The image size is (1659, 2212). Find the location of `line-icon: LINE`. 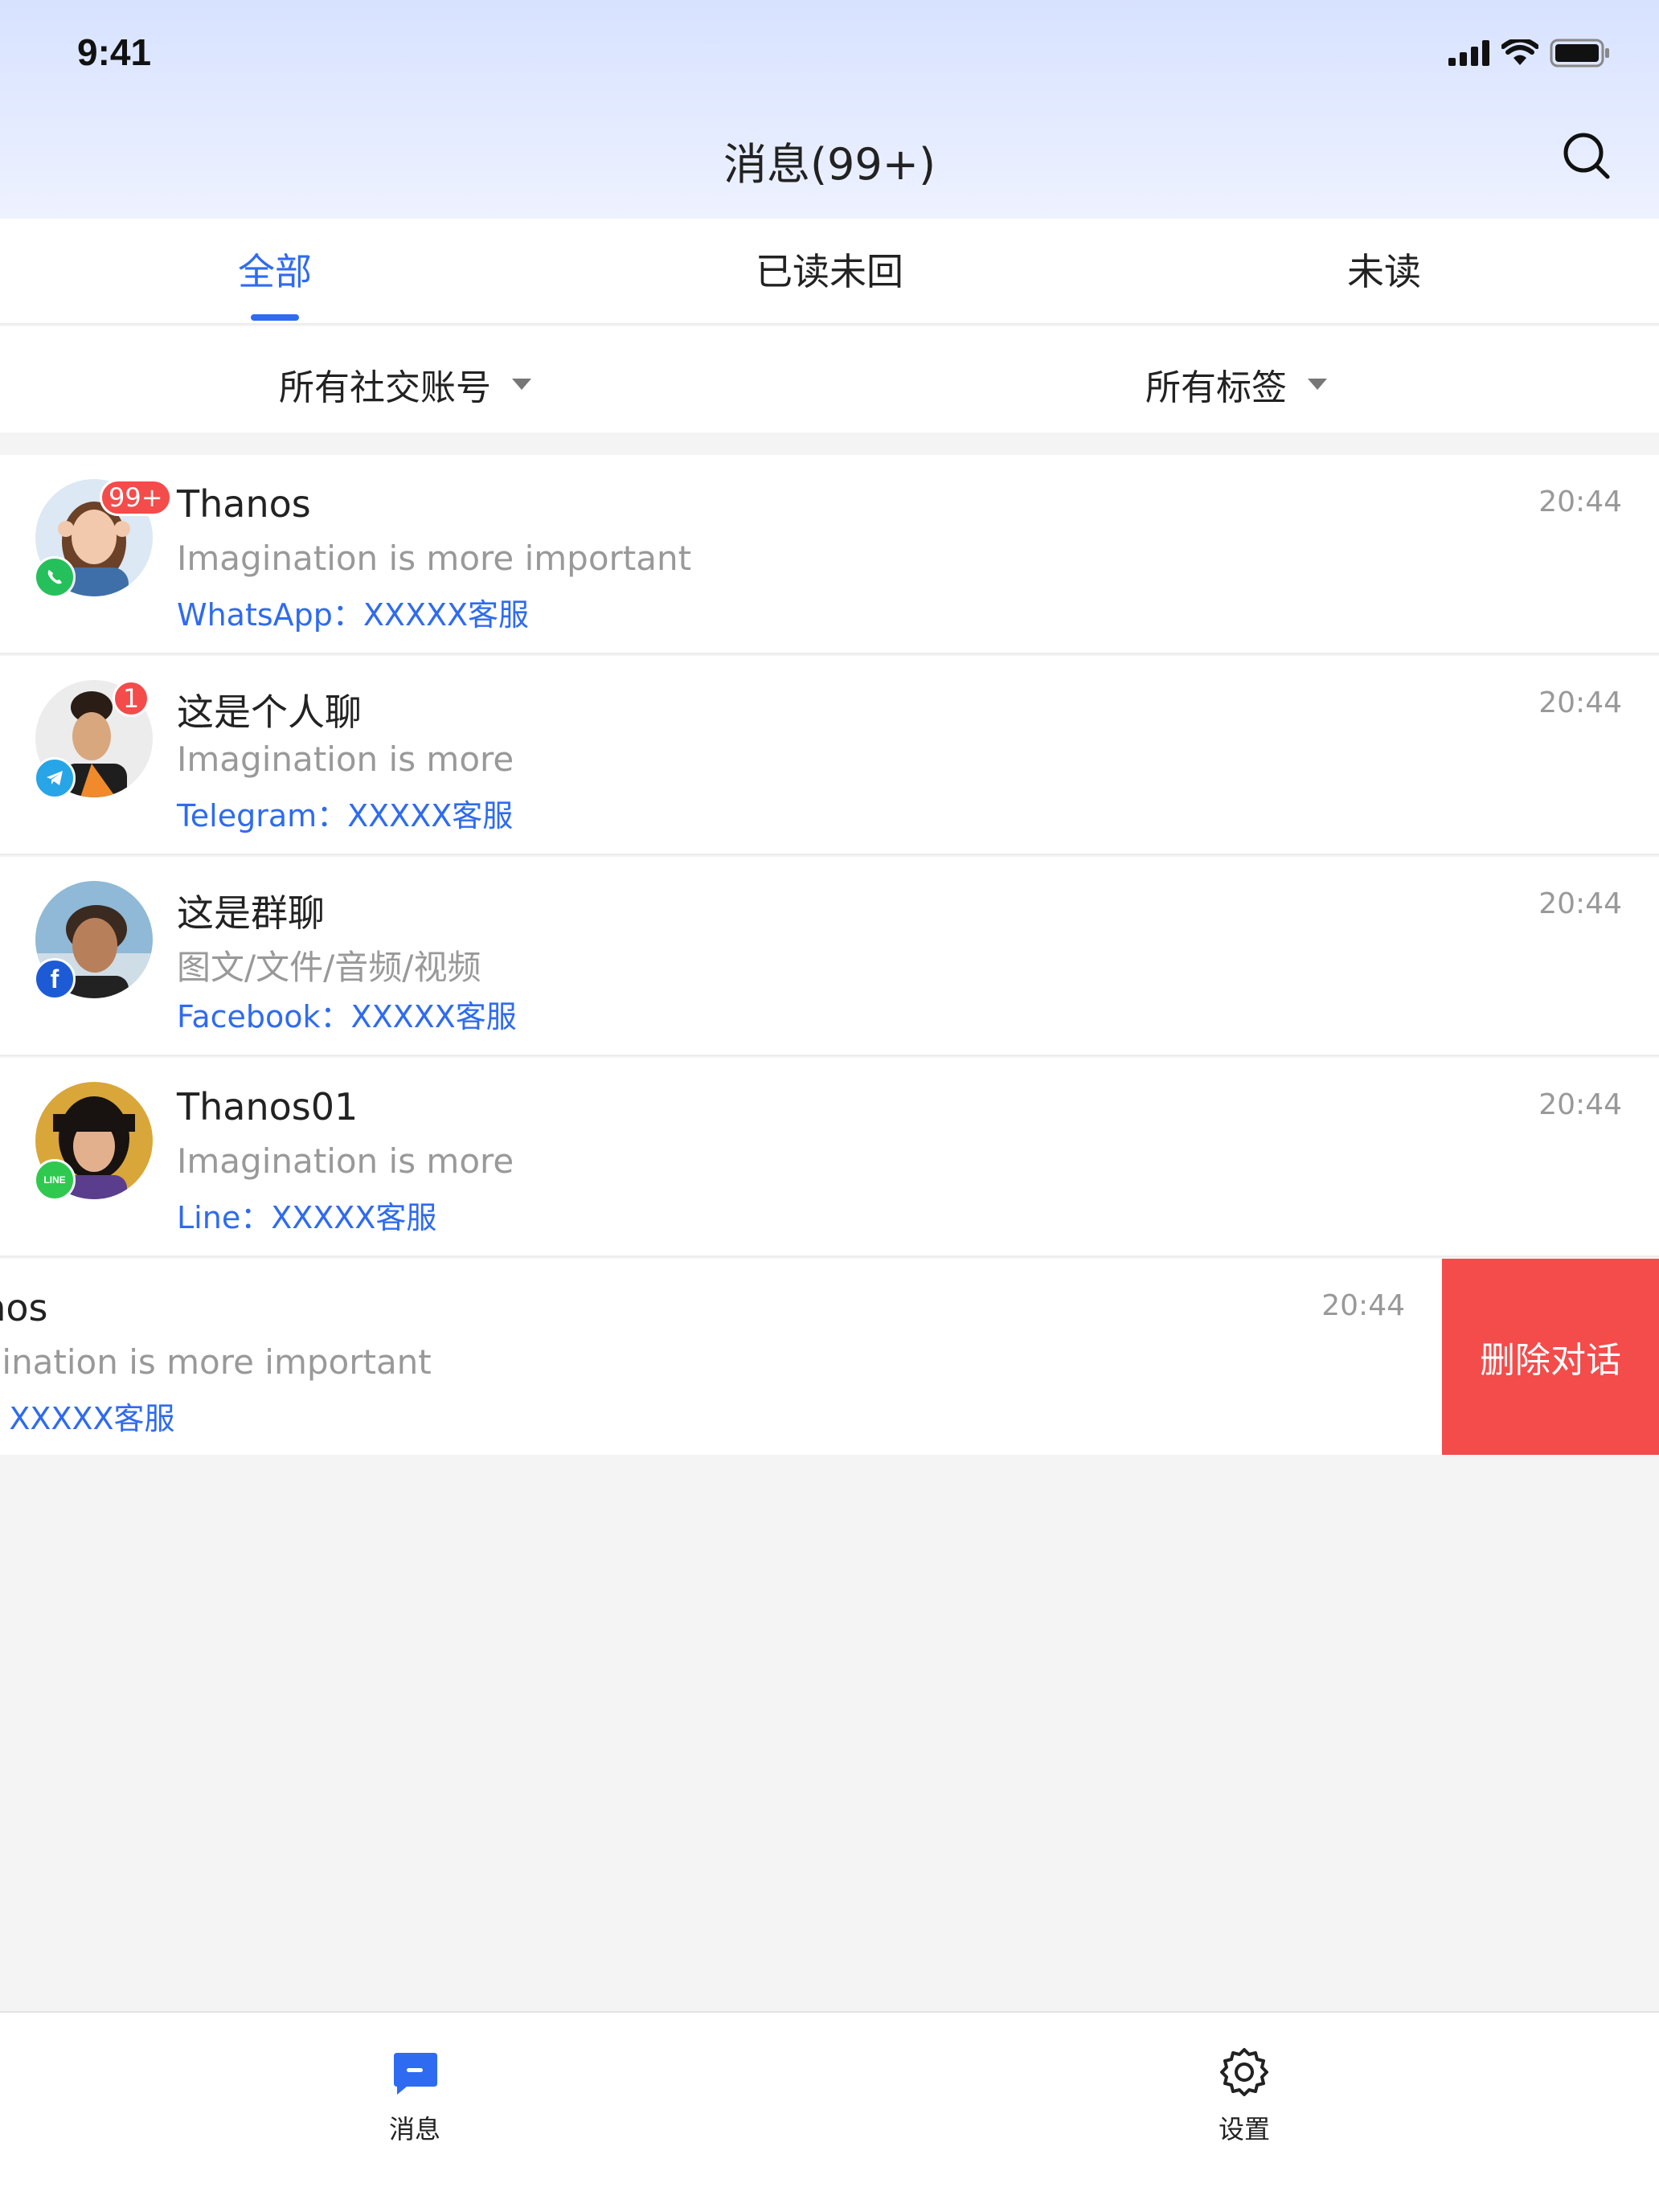

line-icon: LINE is located at coordinates (55, 1180).